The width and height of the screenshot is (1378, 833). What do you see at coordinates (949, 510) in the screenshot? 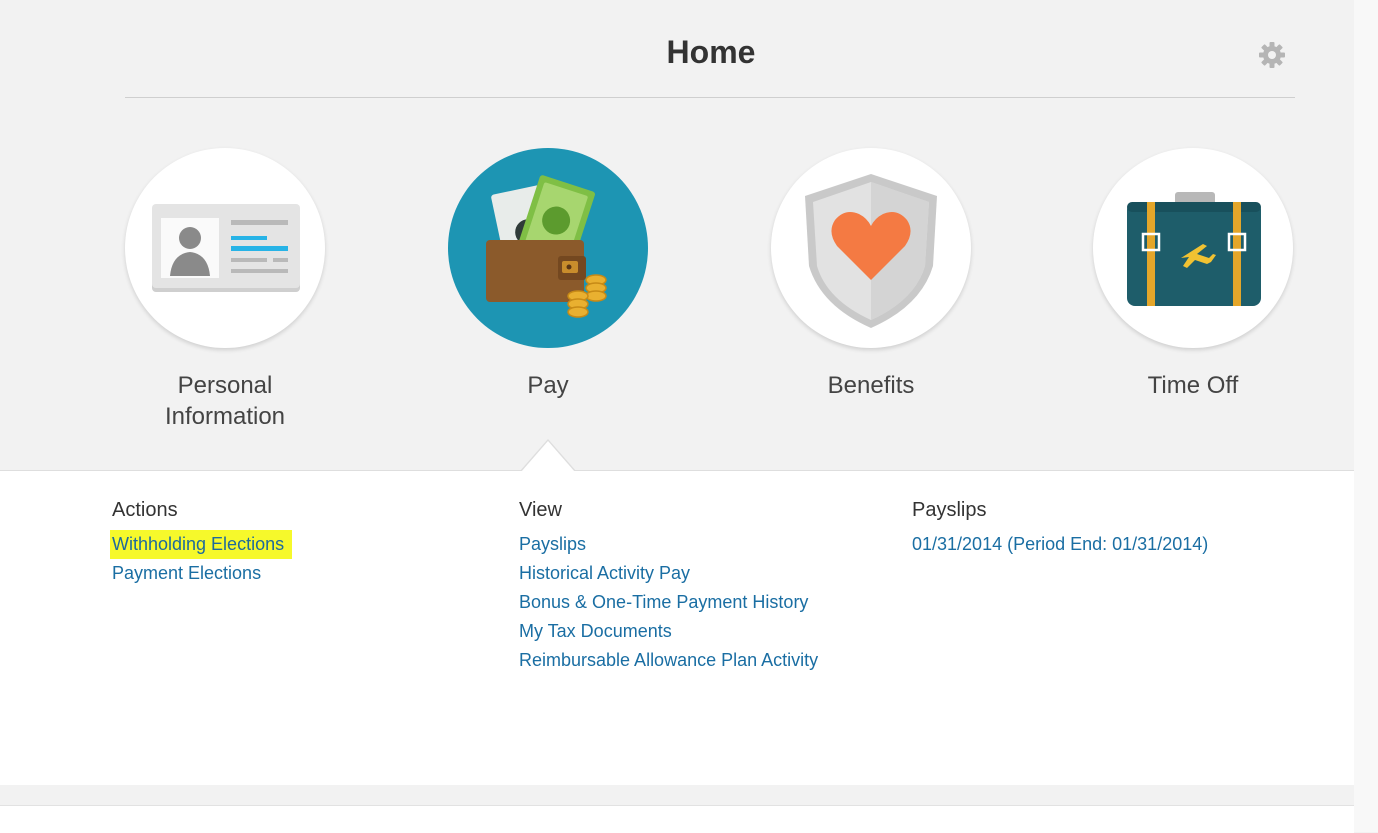
I see `payslips-heading: Payslips` at bounding box center [949, 510].